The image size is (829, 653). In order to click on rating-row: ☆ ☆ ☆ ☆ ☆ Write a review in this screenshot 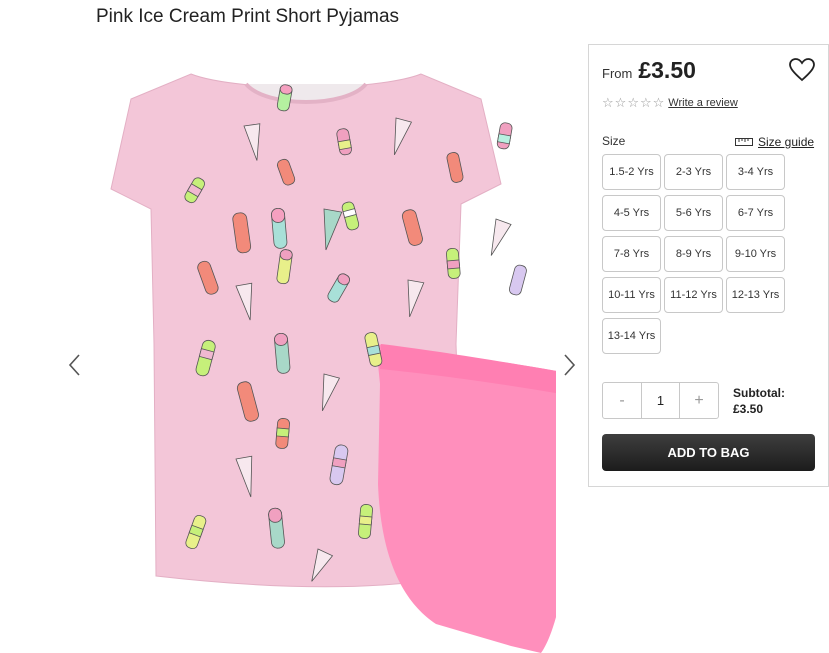, I will do `click(670, 102)`.